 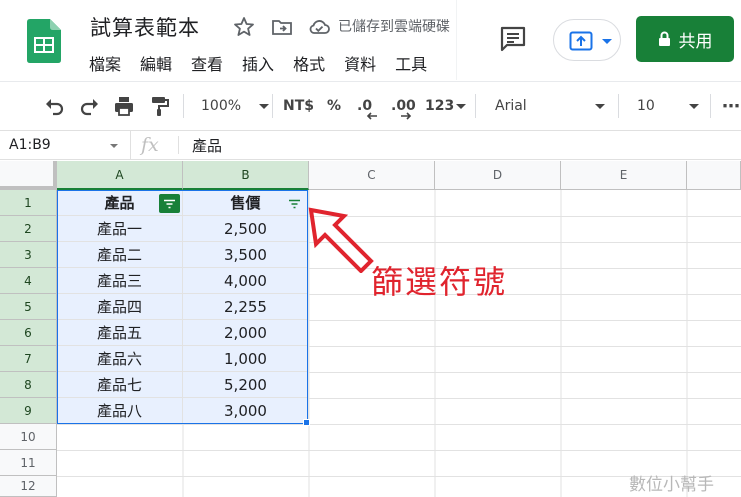 What do you see at coordinates (28, 307) in the screenshot?
I see `row-header-5: 5` at bounding box center [28, 307].